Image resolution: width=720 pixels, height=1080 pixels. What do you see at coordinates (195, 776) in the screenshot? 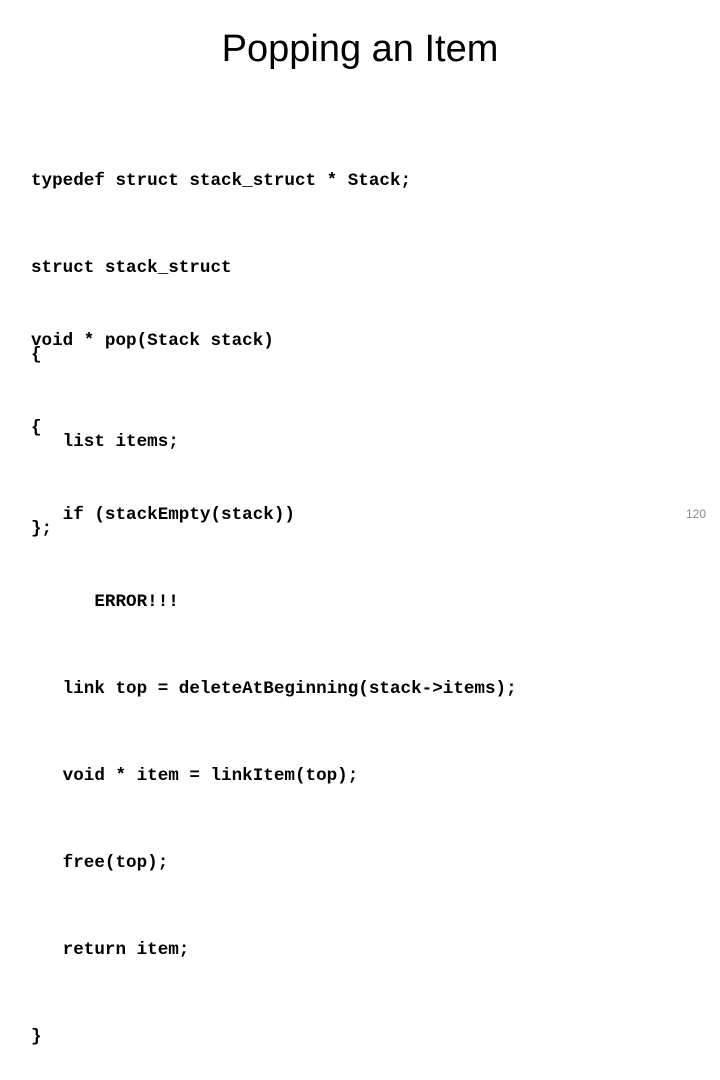
I see `code-line: void * item = linkItem(top);` at bounding box center [195, 776].